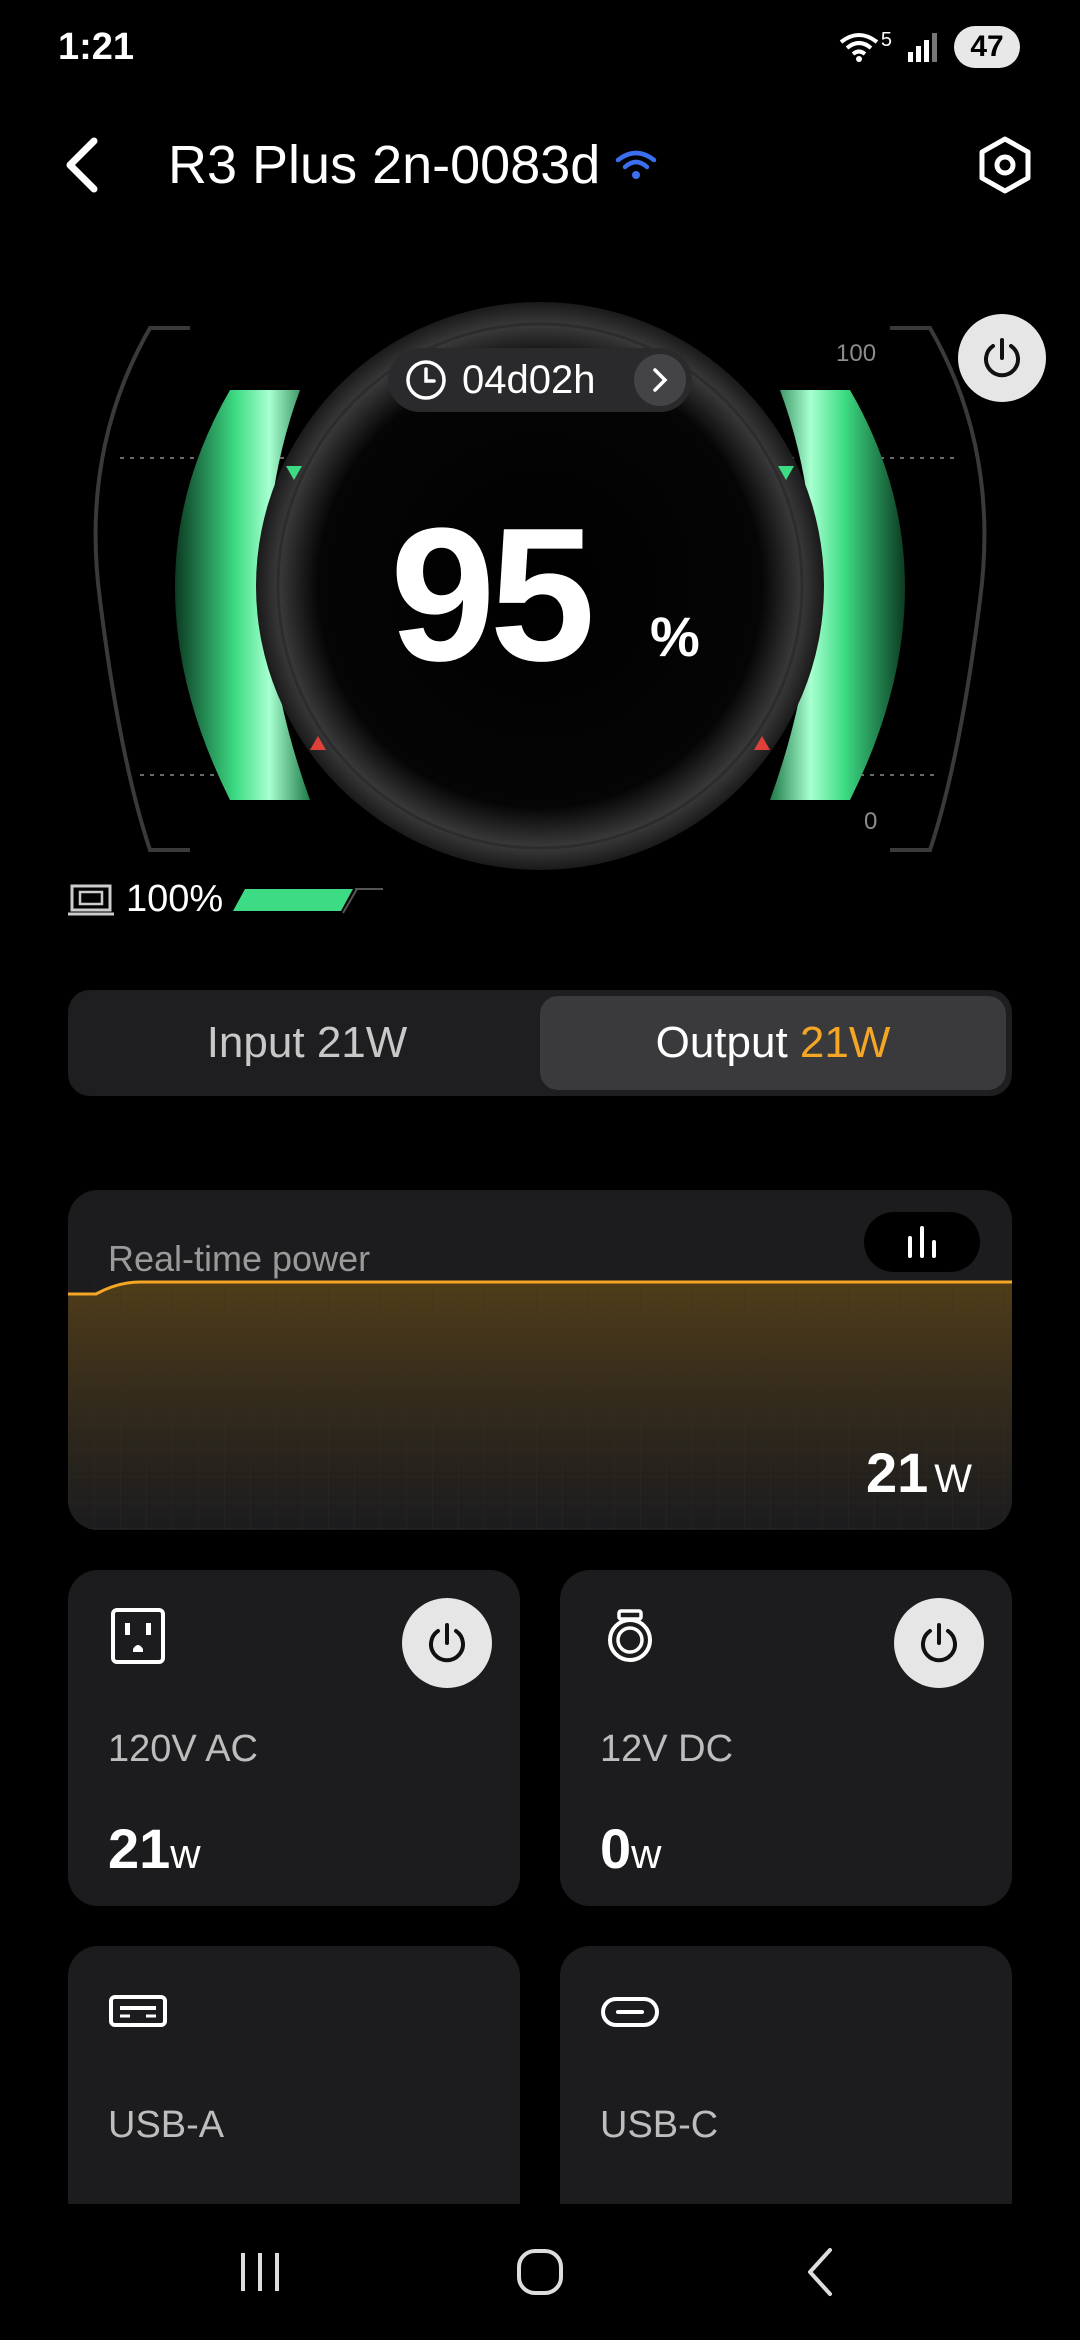 This screenshot has width=1080, height=2340. I want to click on usb-c-icon, so click(630, 2012).